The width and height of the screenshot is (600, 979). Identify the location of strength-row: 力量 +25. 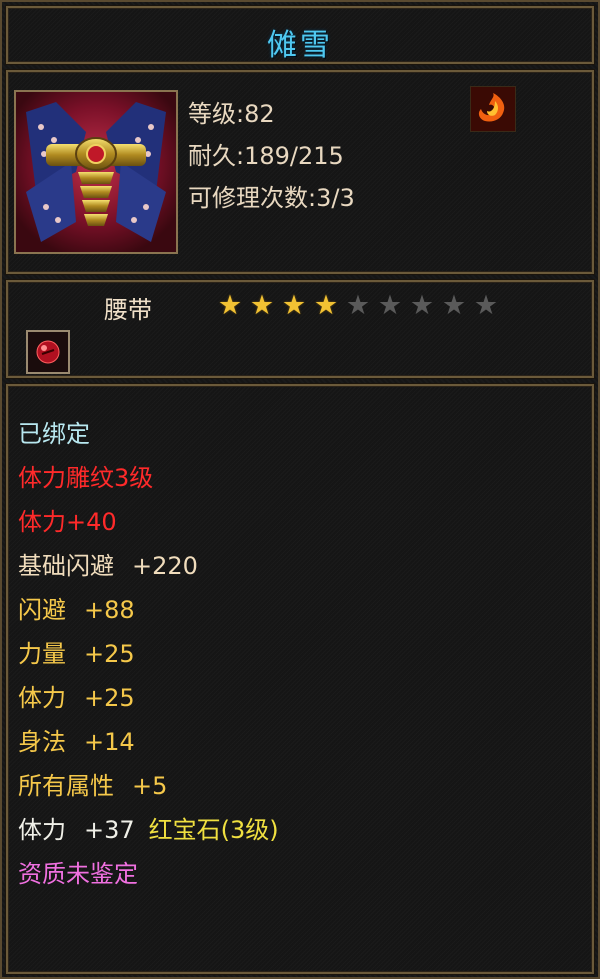
(76, 651).